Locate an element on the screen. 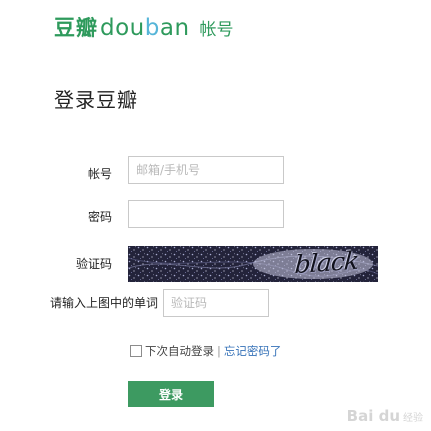 This screenshot has width=431, height=431. watermark-sub: 经验 is located at coordinates (413, 418).